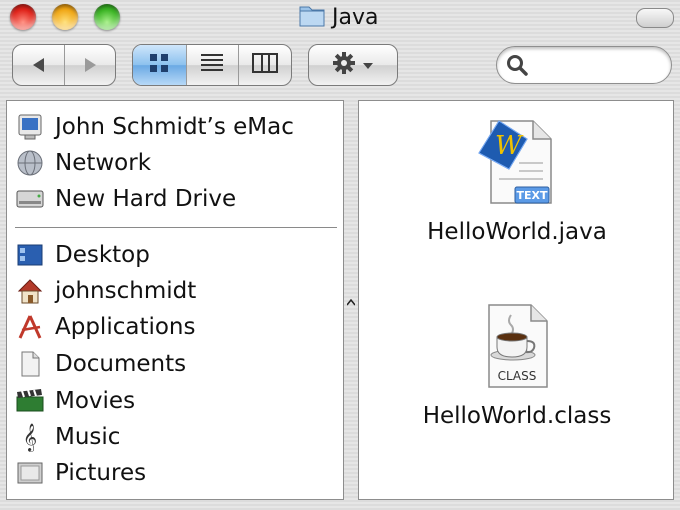  I want to click on window-title: Java, so click(338, 17).